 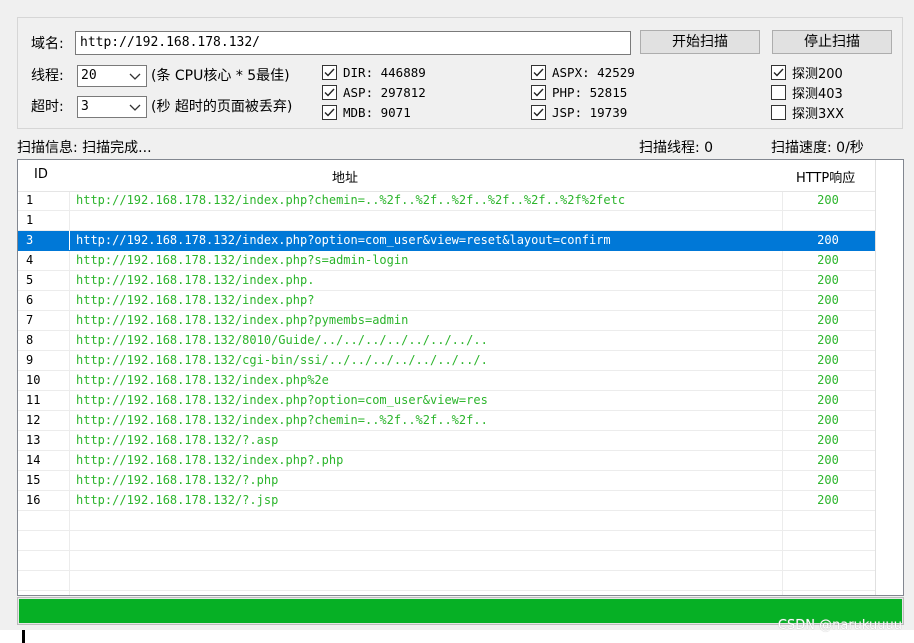 I want to click on cell-id: 13, so click(x=33, y=440).